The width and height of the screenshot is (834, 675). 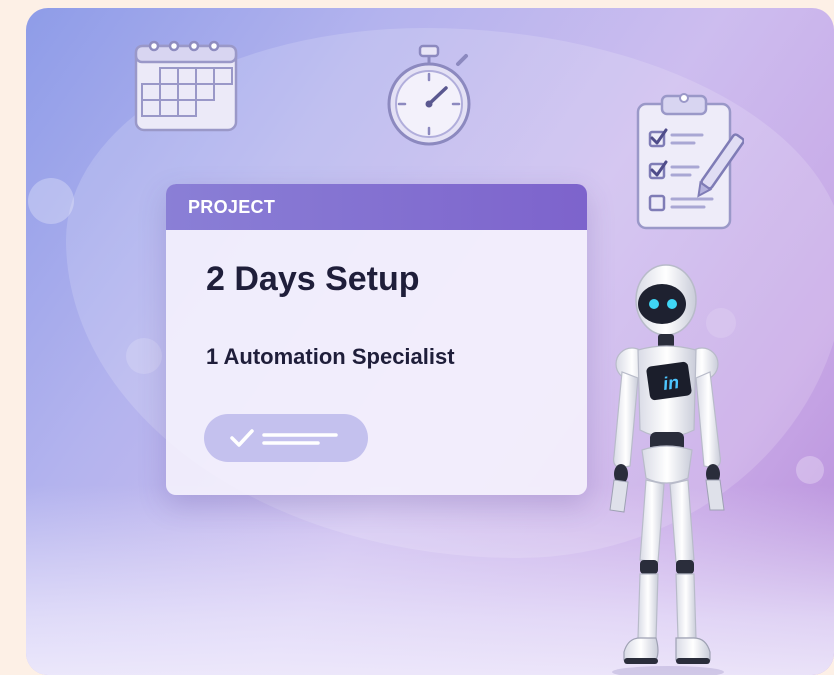 I want to click on calendar-icon, so click(x=186, y=86).